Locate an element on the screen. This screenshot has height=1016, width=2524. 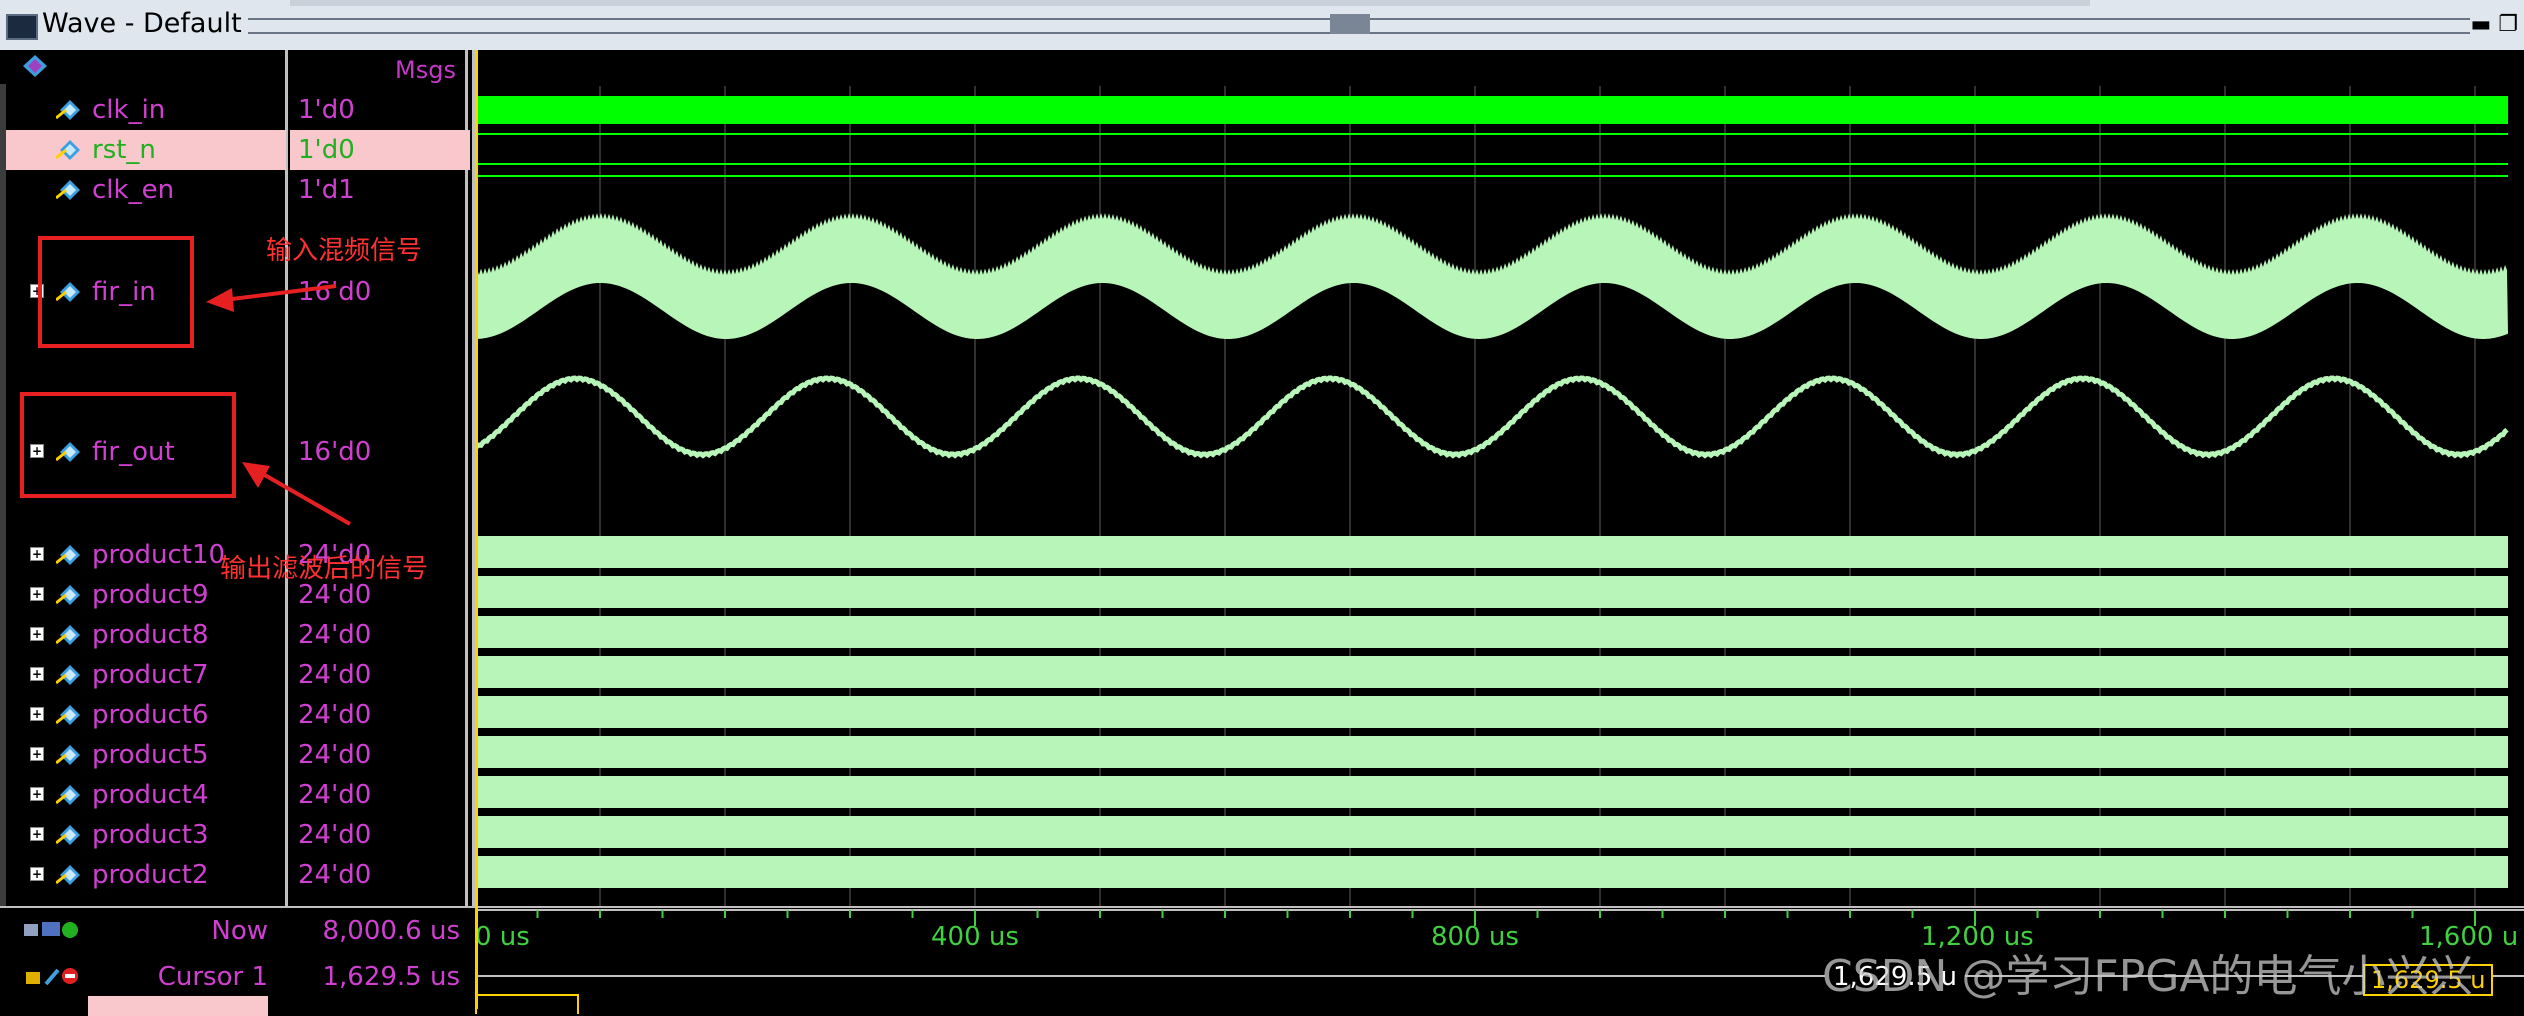
signal-row-clk_in: clk_in 1'd0 is located at coordinates (236, 110).